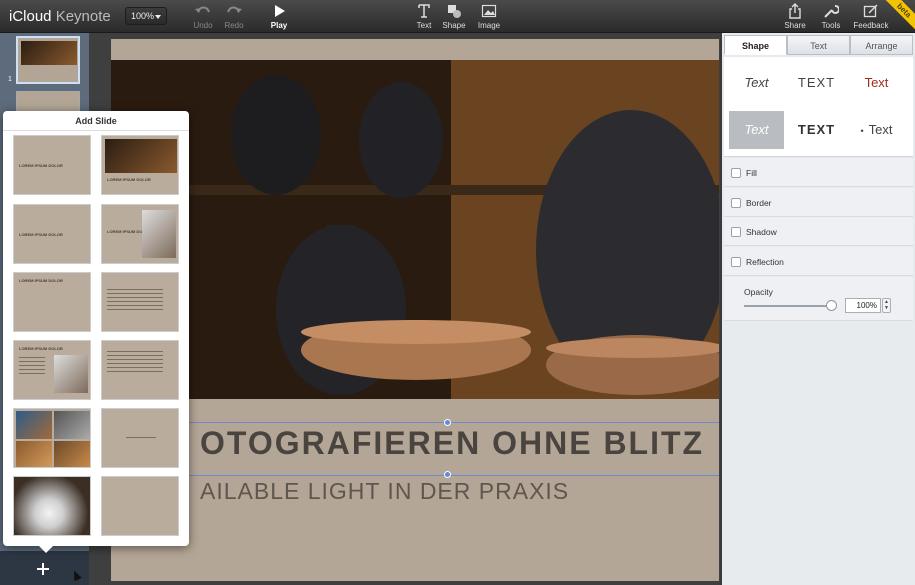  What do you see at coordinates (787, 306) in the screenshot?
I see `opacity-slider-track` at bounding box center [787, 306].